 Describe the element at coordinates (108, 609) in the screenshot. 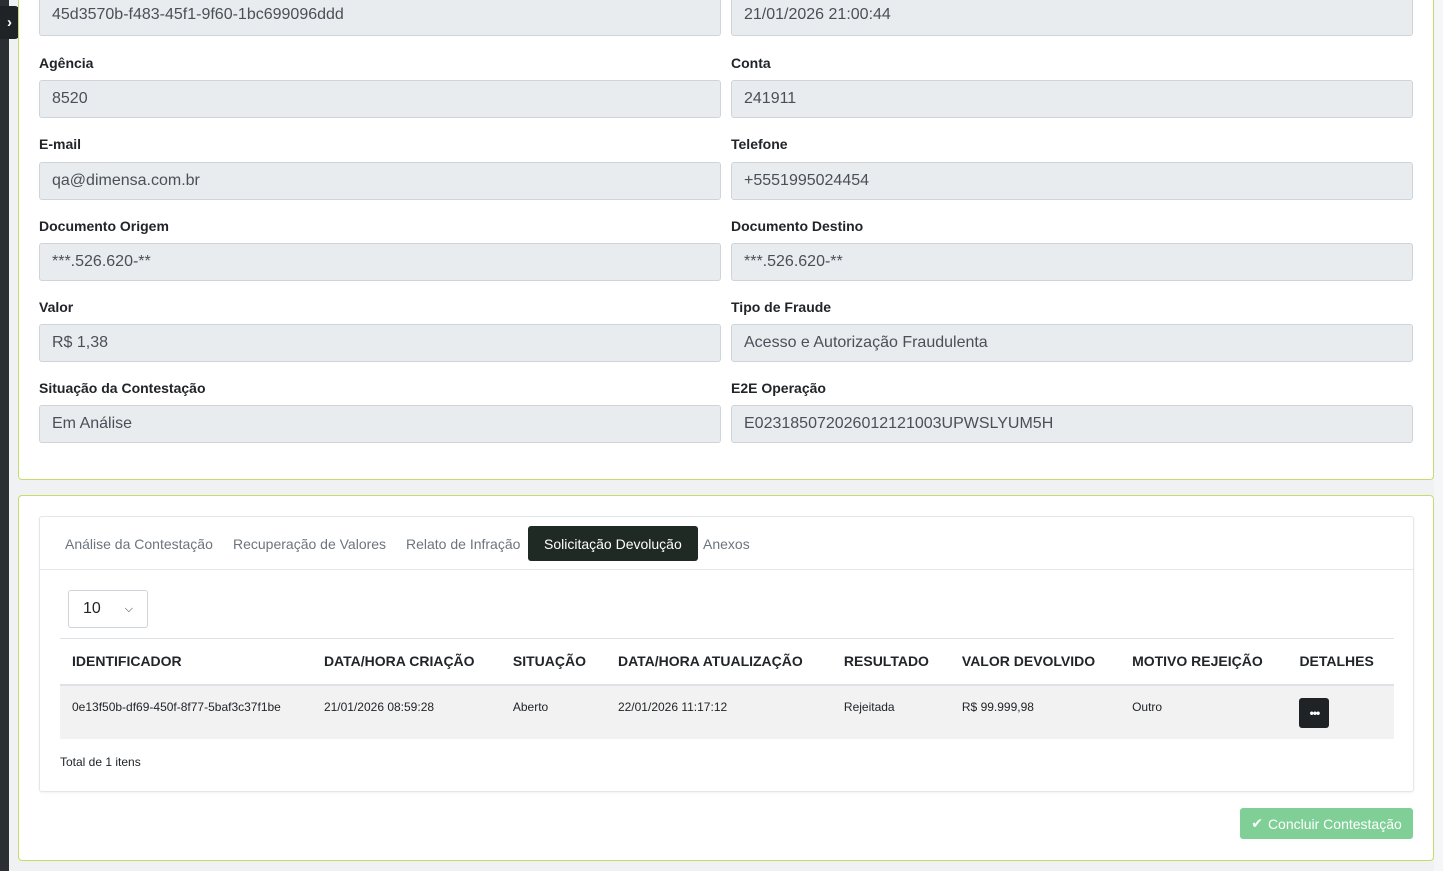

I see `page-size-select: 10 ⌵` at that location.